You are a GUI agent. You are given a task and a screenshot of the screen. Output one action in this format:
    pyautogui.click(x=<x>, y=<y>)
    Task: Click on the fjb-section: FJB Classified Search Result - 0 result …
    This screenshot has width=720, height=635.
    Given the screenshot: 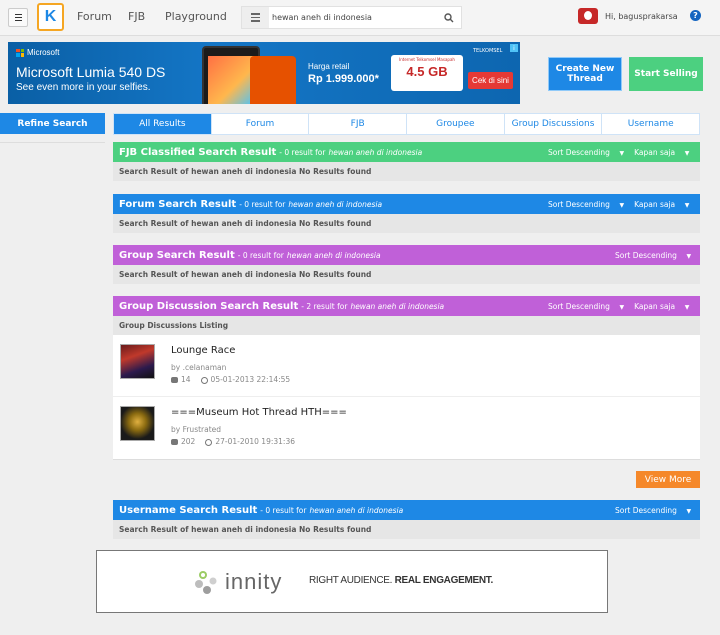 What is the action you would take?
    pyautogui.click(x=406, y=161)
    